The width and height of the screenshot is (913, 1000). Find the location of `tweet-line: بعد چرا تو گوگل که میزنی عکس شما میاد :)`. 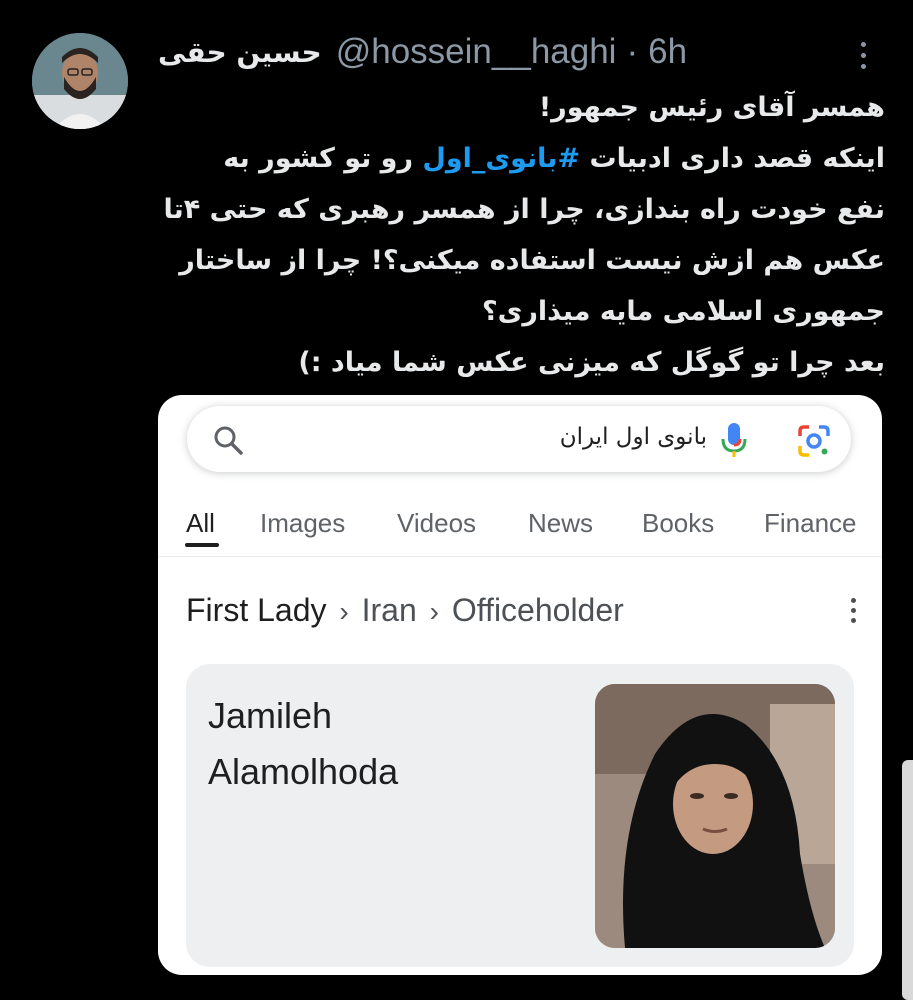

tweet-line: بعد چرا تو گوگل که میزنی عکس شما میاد :) is located at coordinates (591, 362).